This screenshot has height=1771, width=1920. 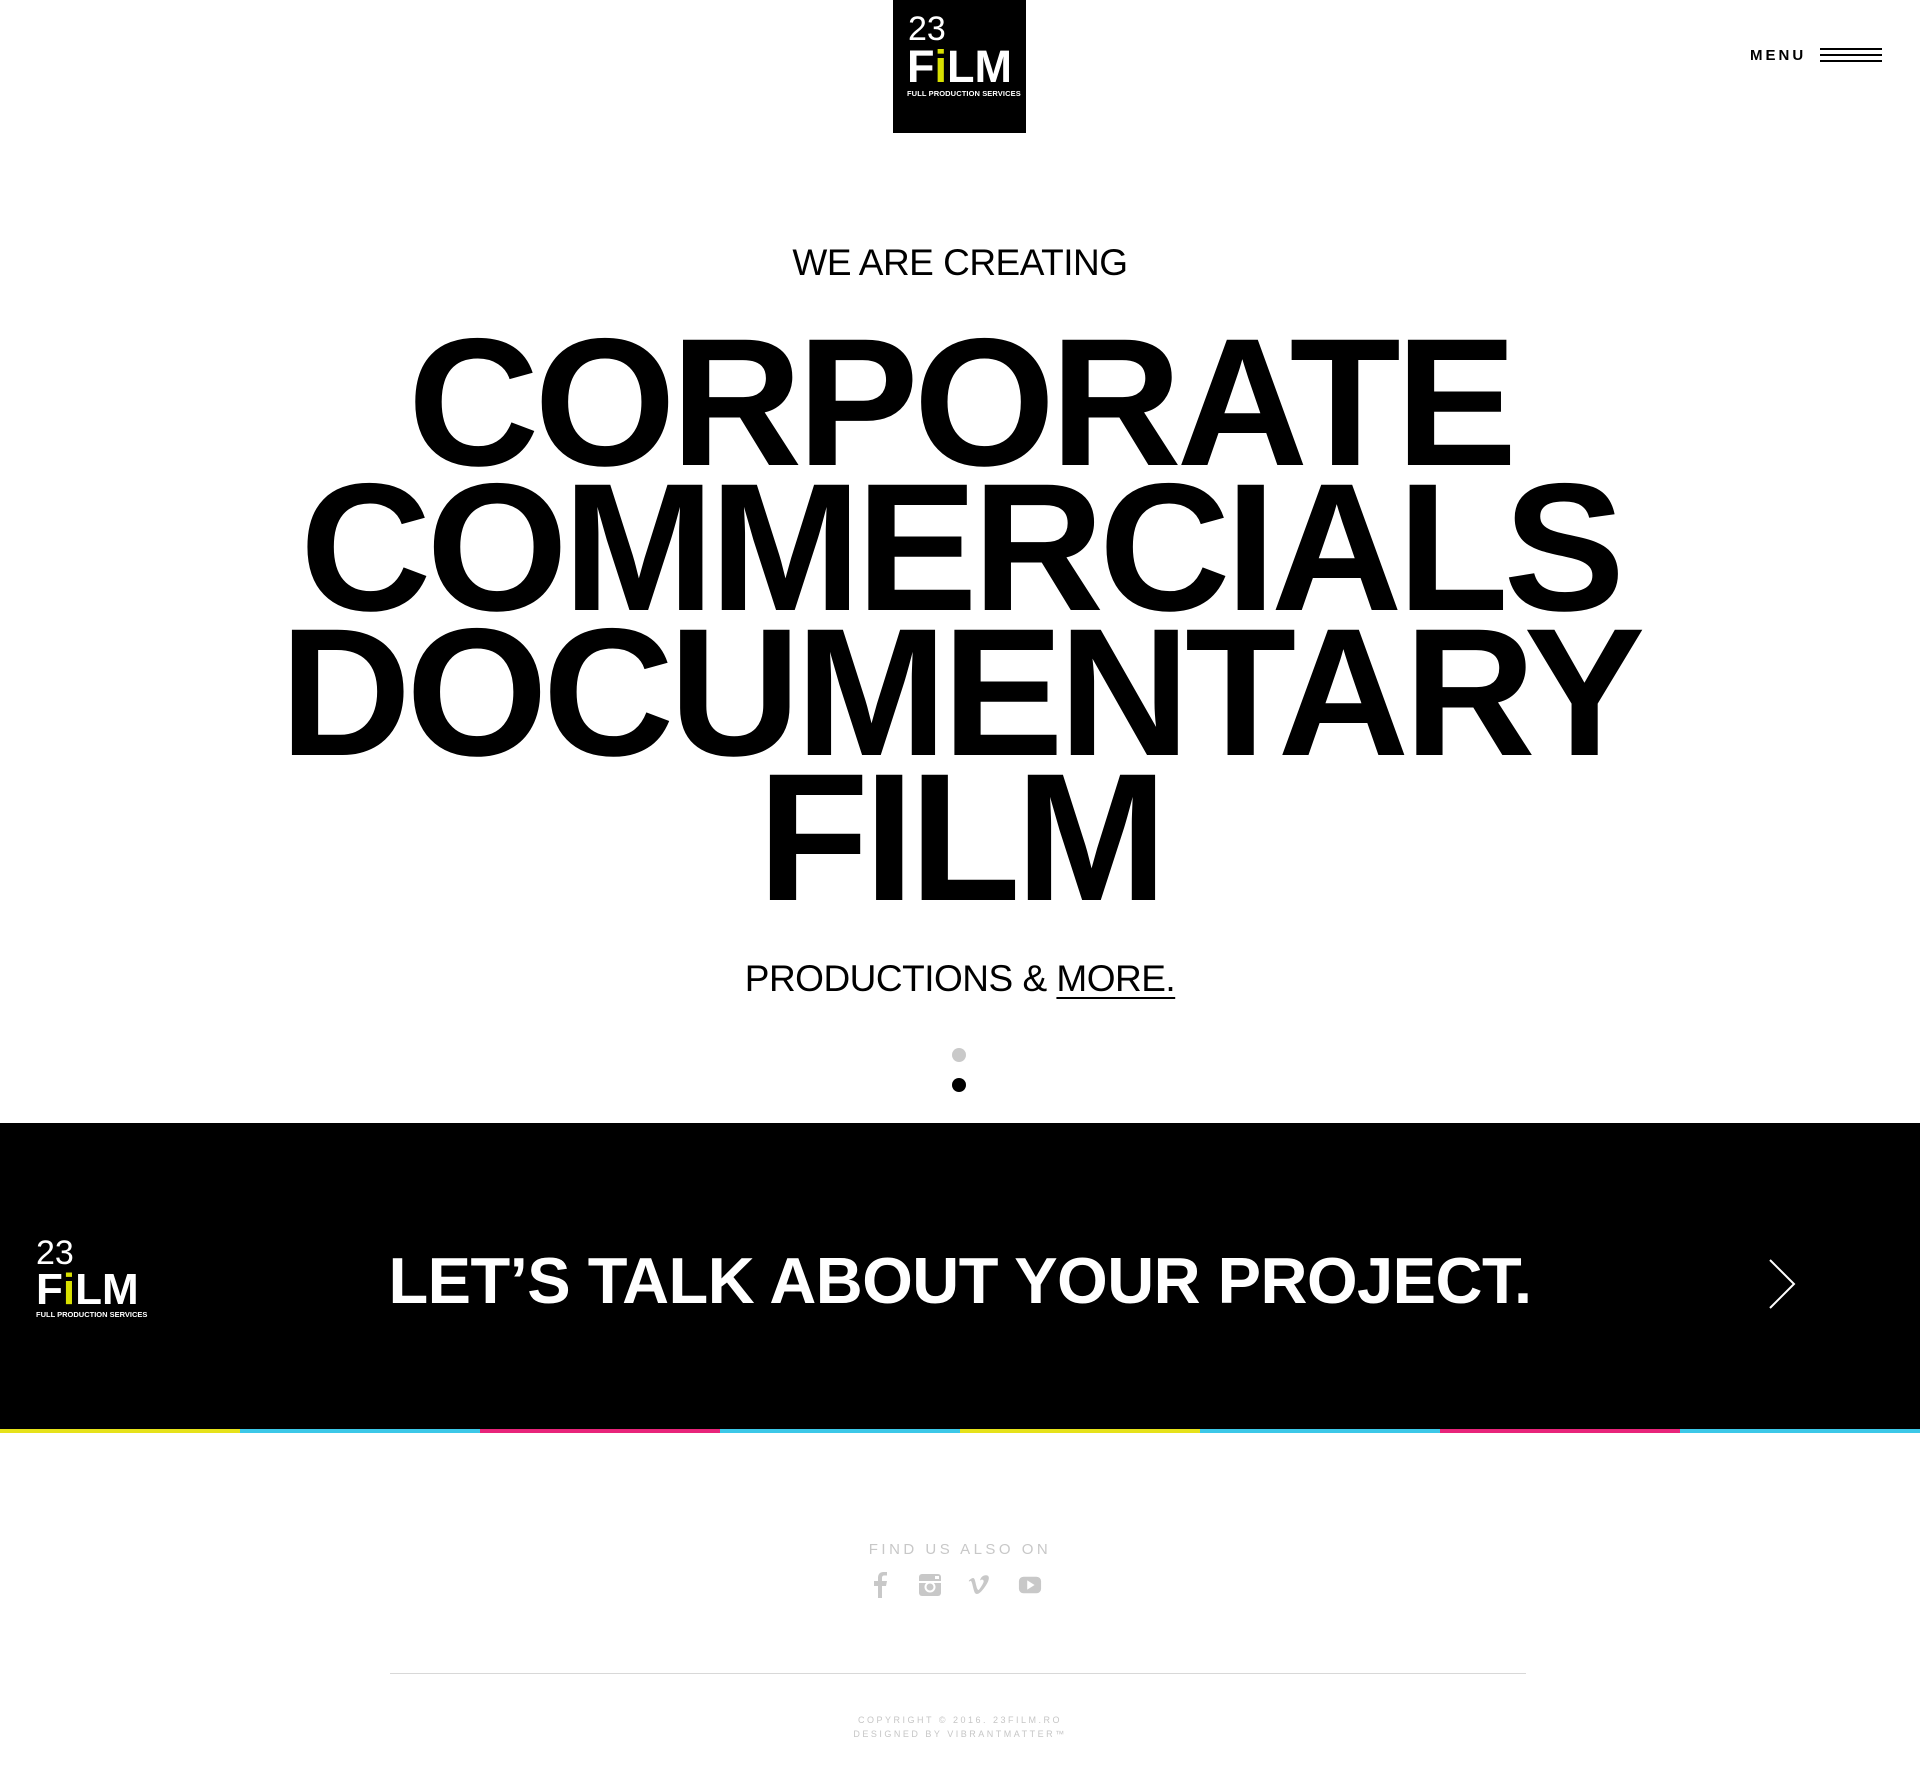 I want to click on color-stripe, so click(x=960, y=1431).